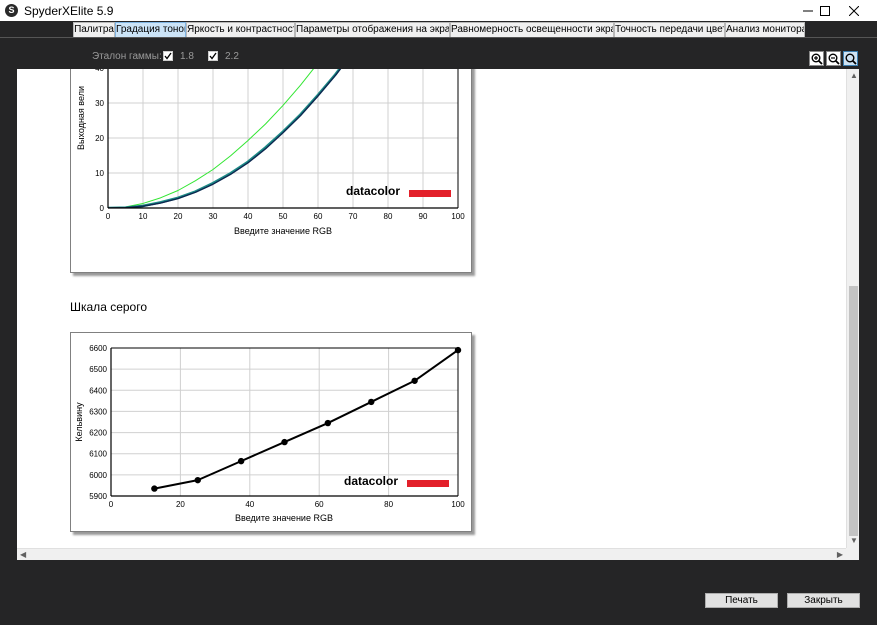  Describe the element at coordinates (99, 138) in the screenshot. I see `y-tick-label: 20` at that location.